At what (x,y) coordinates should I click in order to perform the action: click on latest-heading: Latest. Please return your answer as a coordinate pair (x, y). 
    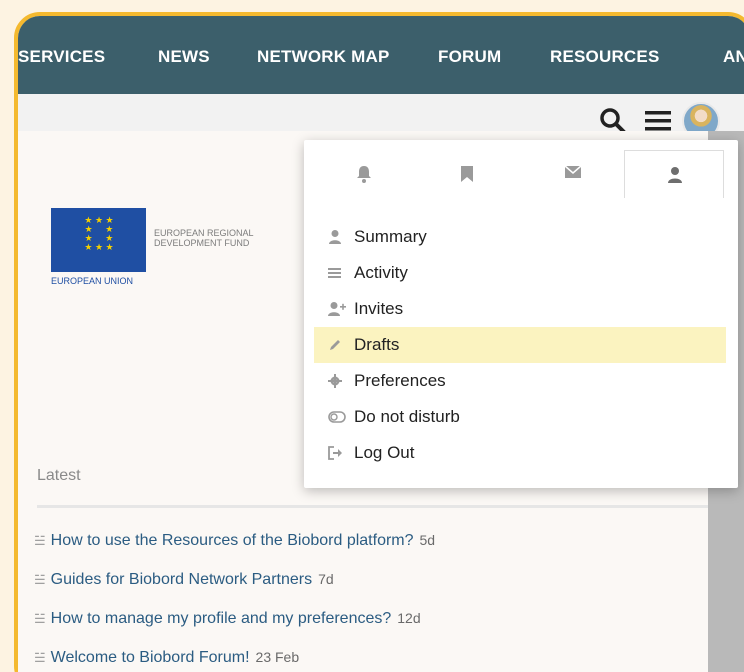
    Looking at the image, I should click on (59, 475).